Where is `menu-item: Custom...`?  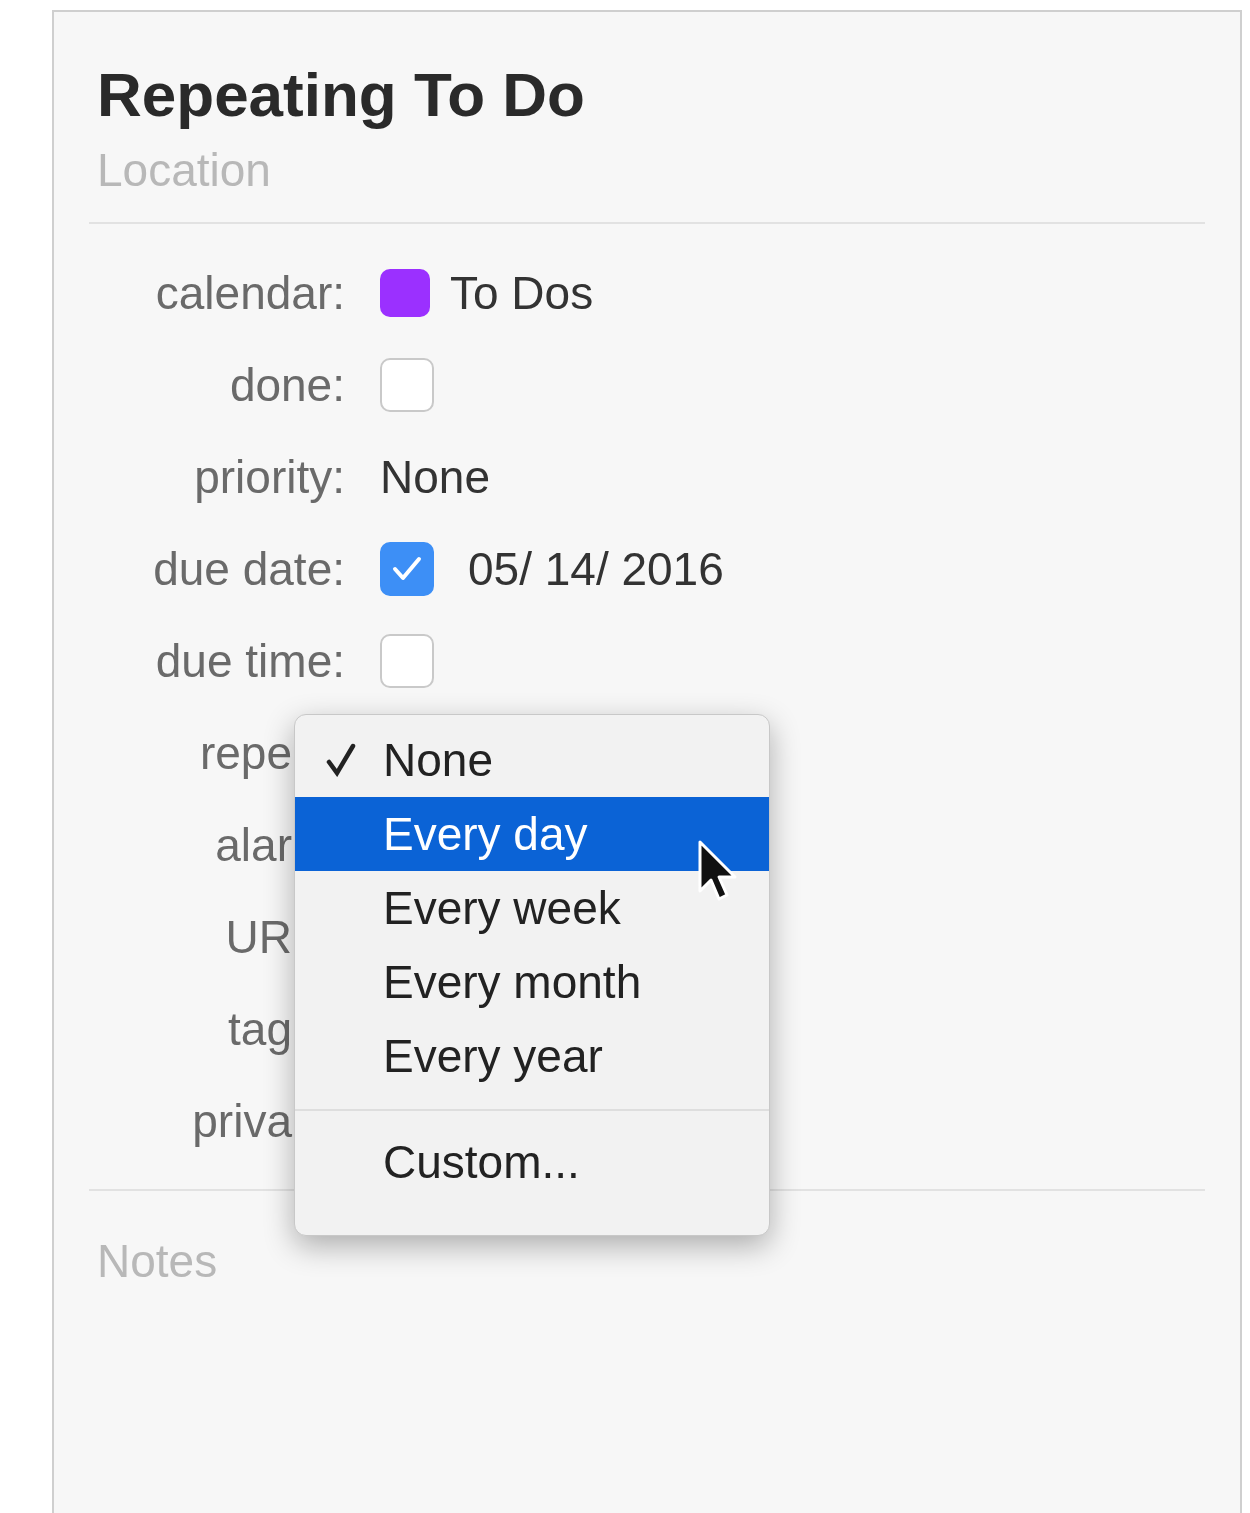 menu-item: Custom... is located at coordinates (532, 1162).